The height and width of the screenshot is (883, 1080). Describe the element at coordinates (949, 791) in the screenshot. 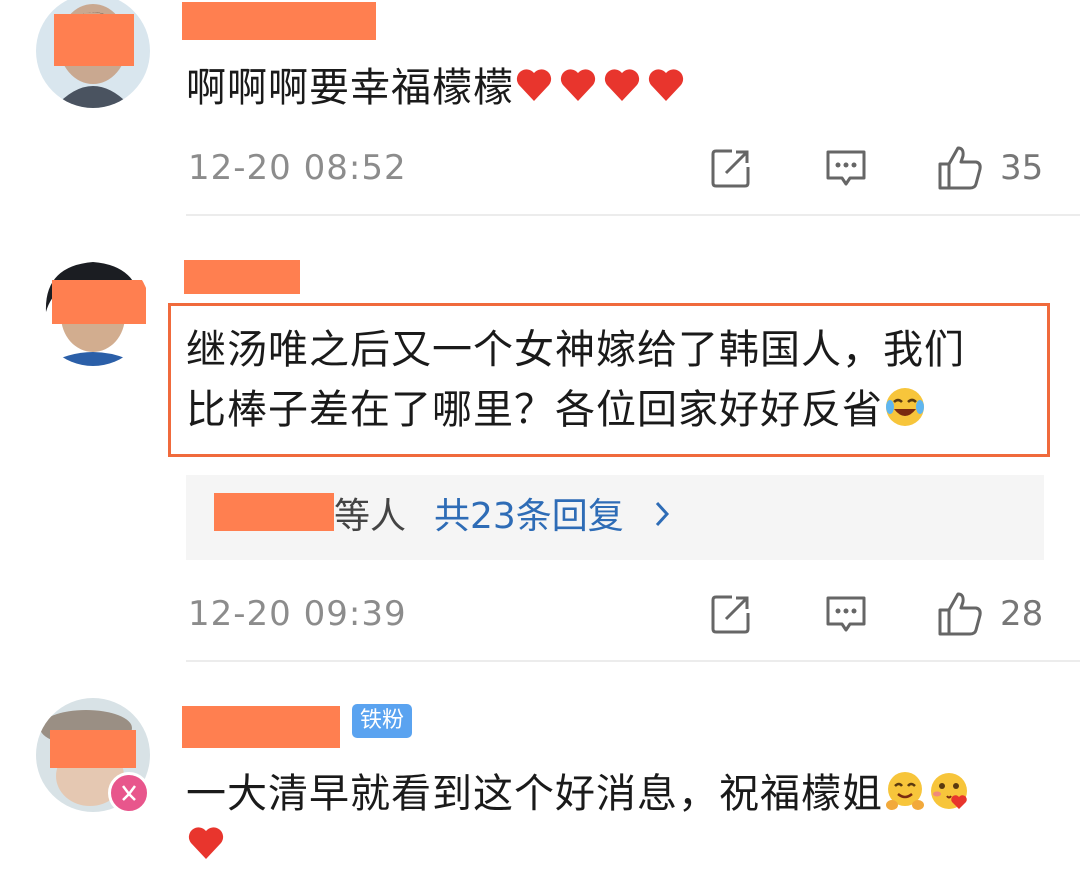

I see `blushing-heart-emoji` at that location.